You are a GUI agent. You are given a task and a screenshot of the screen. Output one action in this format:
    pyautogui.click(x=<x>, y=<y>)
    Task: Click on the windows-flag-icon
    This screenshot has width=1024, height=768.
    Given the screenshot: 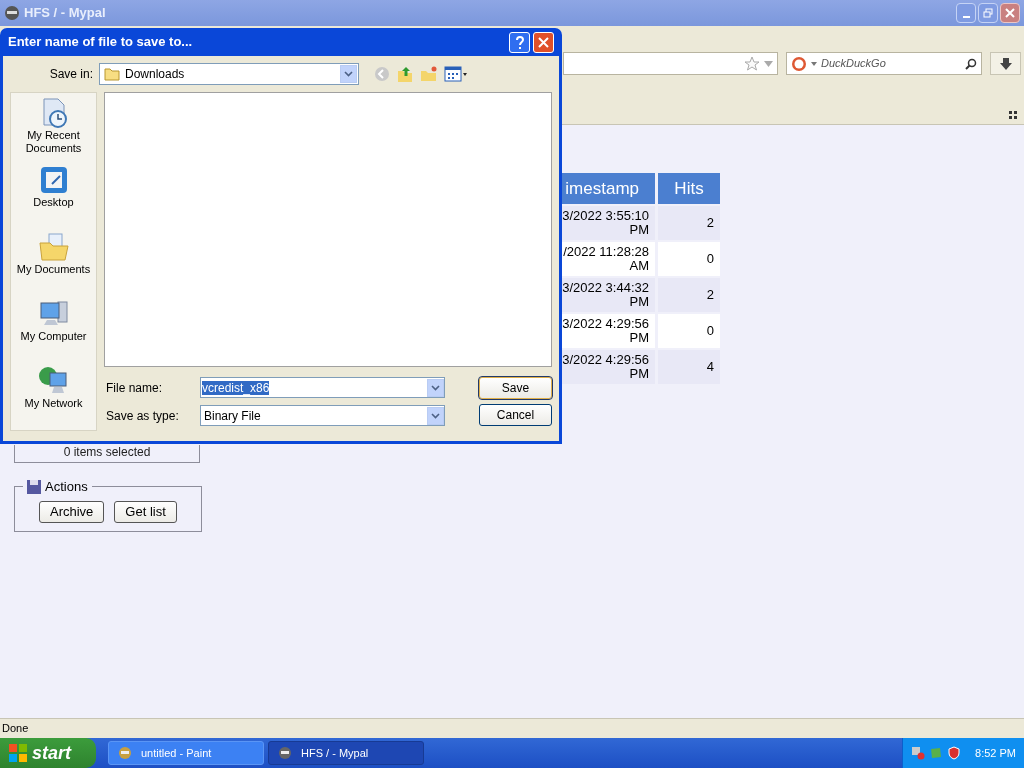 What is the action you would take?
    pyautogui.click(x=18, y=753)
    